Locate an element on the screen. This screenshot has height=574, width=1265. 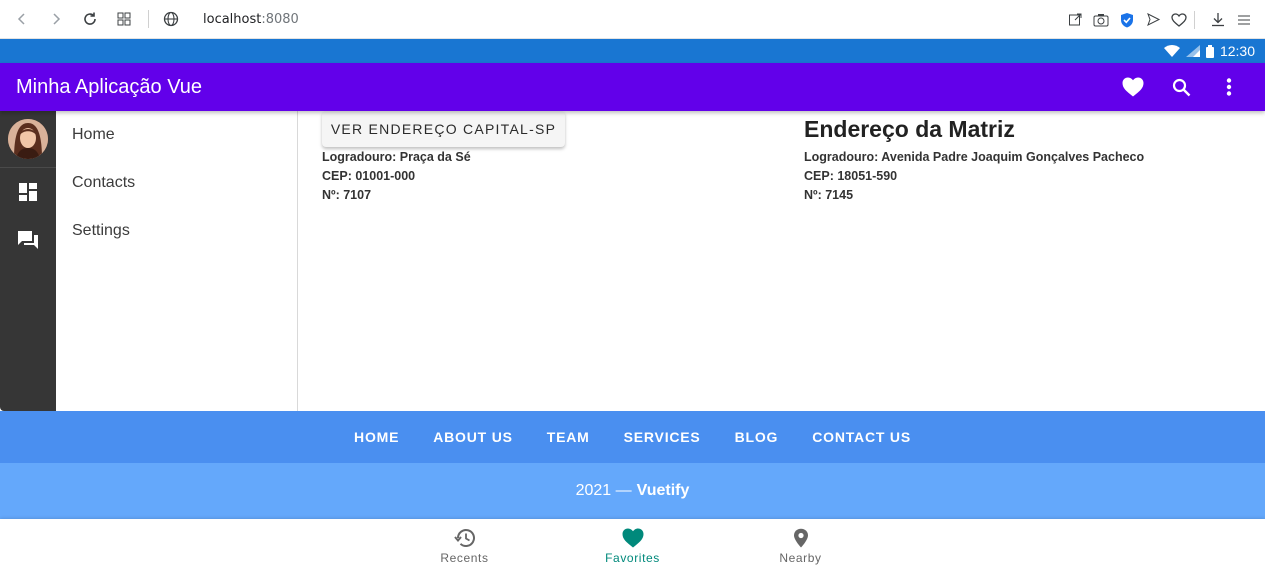
footer-link-services: SERVICES is located at coordinates (662, 437).